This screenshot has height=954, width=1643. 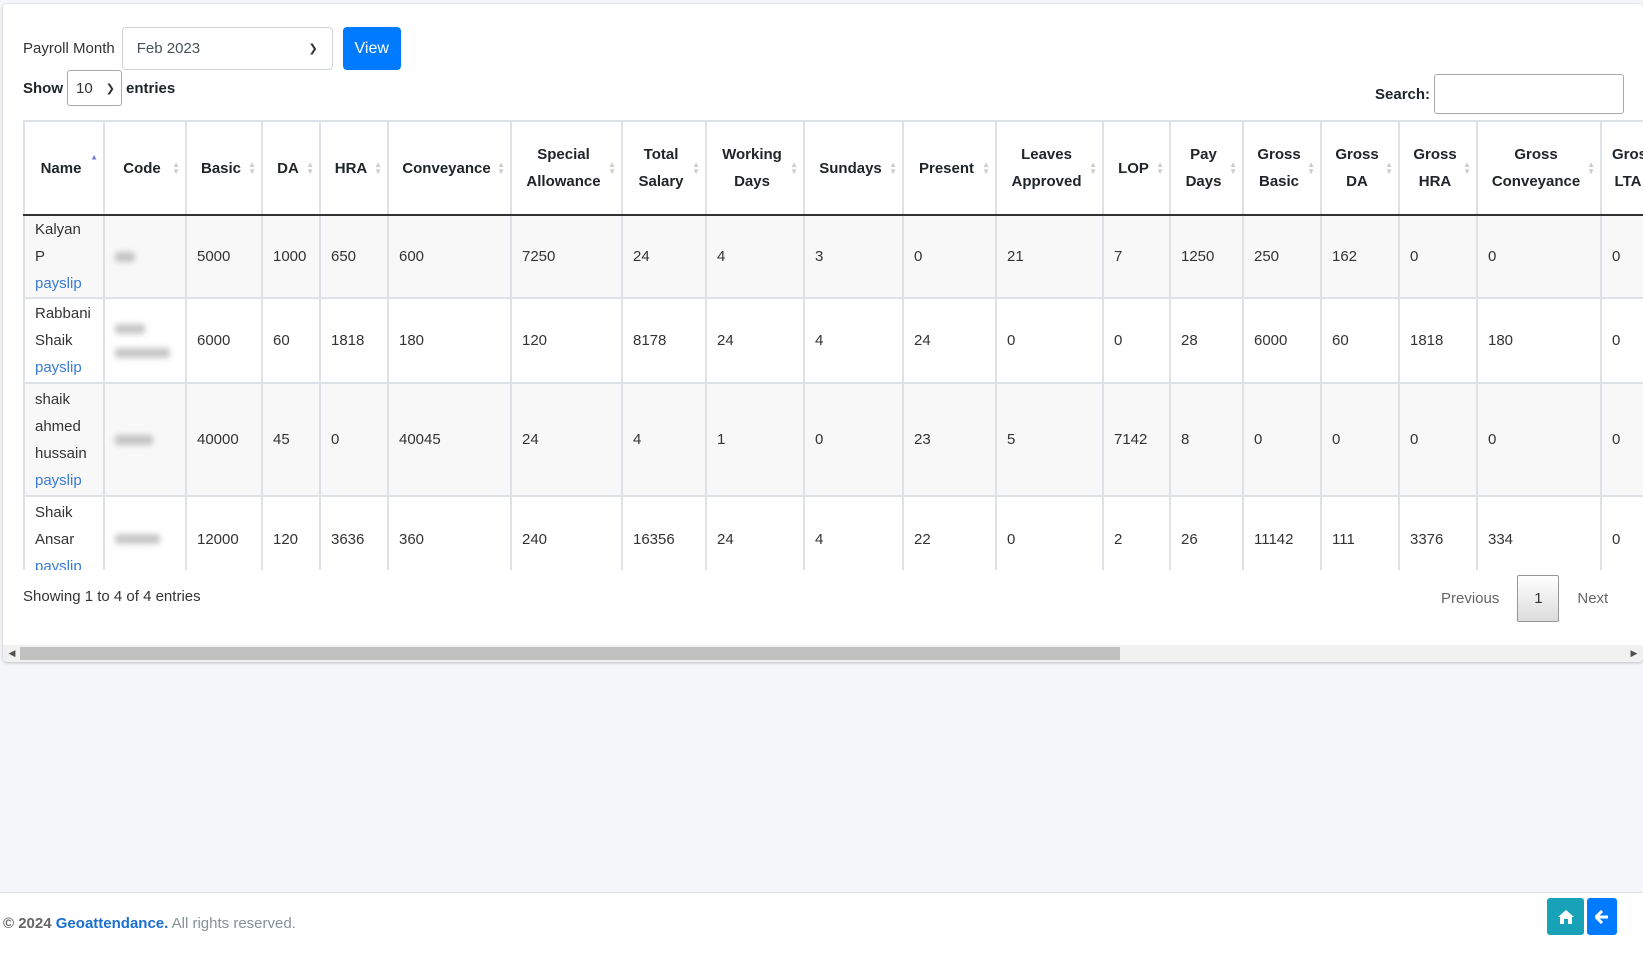 What do you see at coordinates (1634, 653) in the screenshot?
I see `scroll-right-icon: ▶` at bounding box center [1634, 653].